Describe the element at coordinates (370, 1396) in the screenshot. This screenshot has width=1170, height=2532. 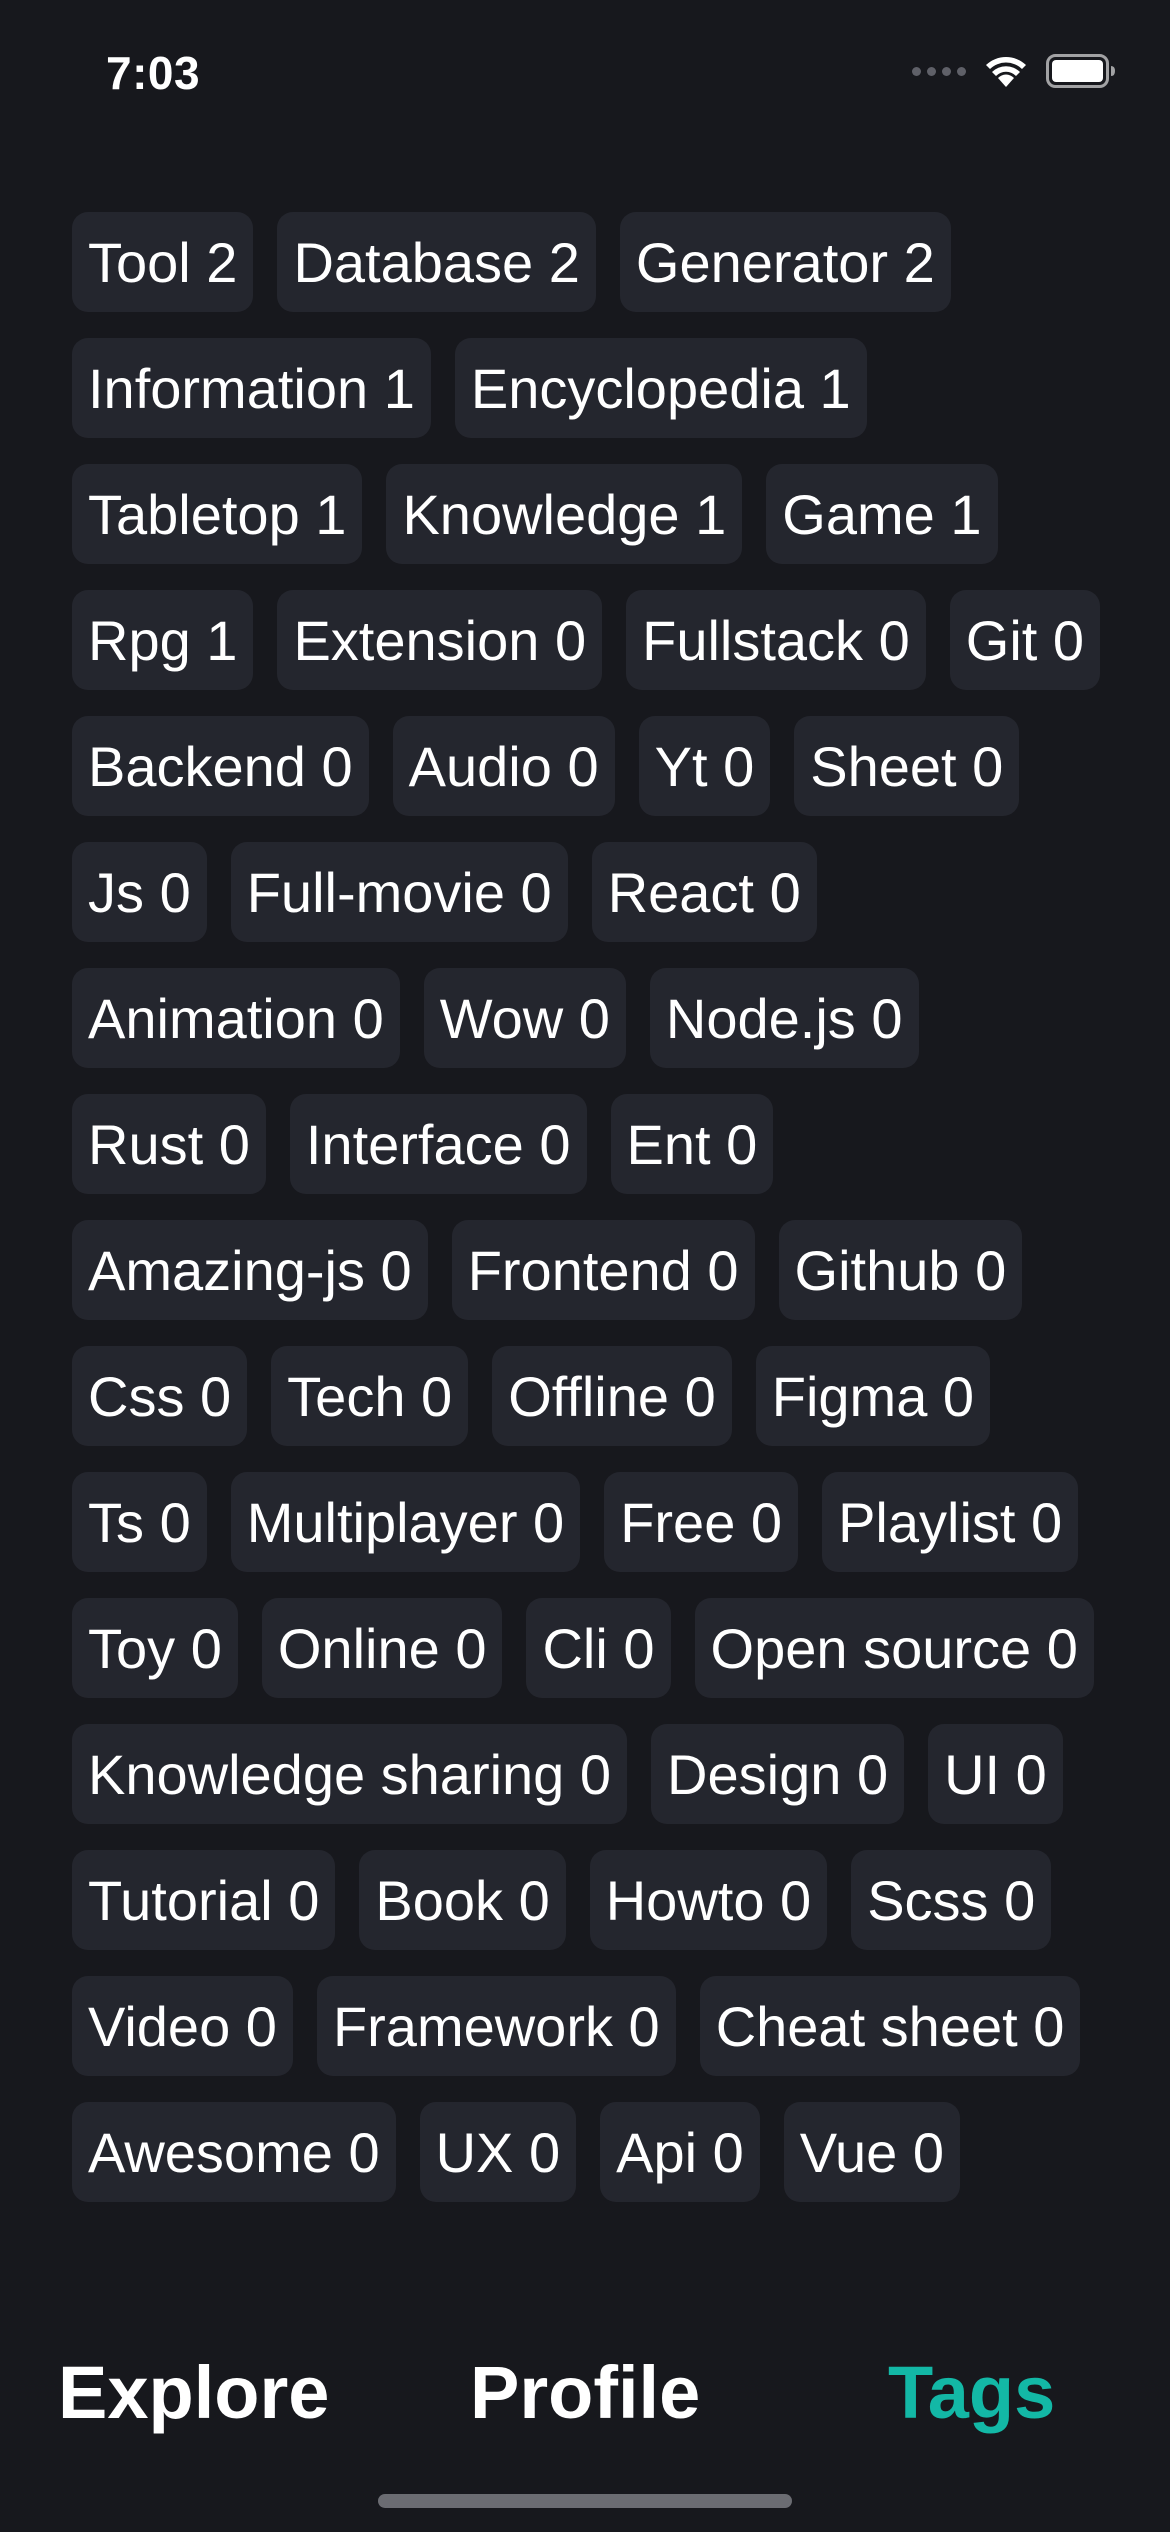
I see `tag-chip: Tech 0` at that location.